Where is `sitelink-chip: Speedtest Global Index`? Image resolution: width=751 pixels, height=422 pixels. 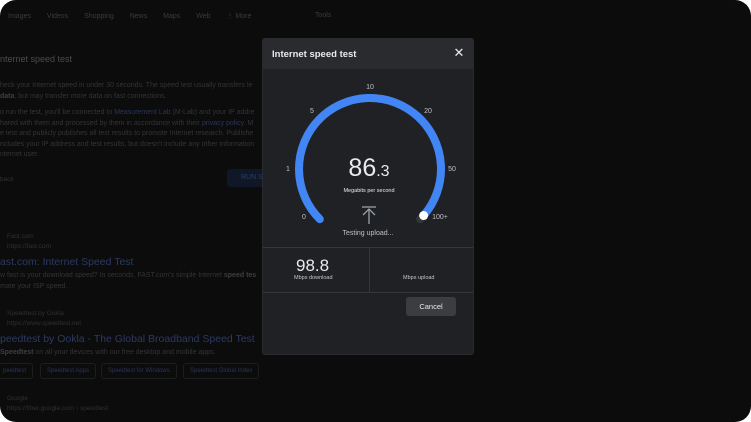 sitelink-chip: Speedtest Global Index is located at coordinates (221, 371).